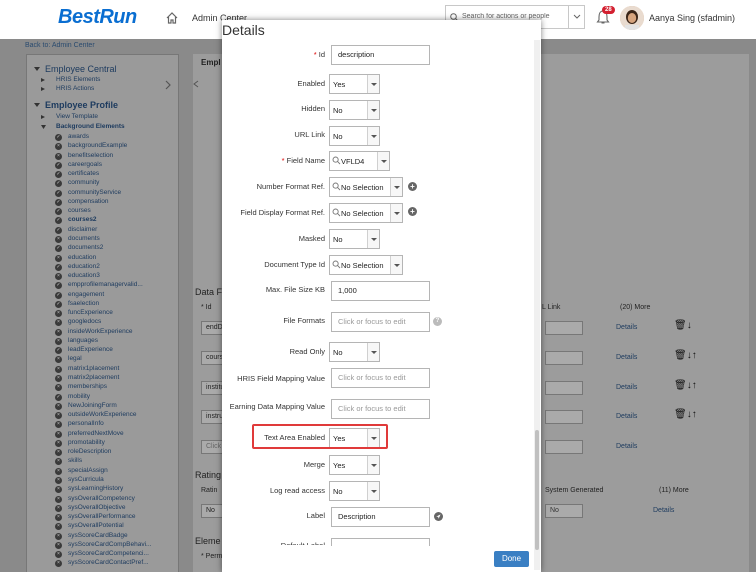 This screenshot has width=756, height=572. I want to click on background-element-item: courses, so click(79, 210).